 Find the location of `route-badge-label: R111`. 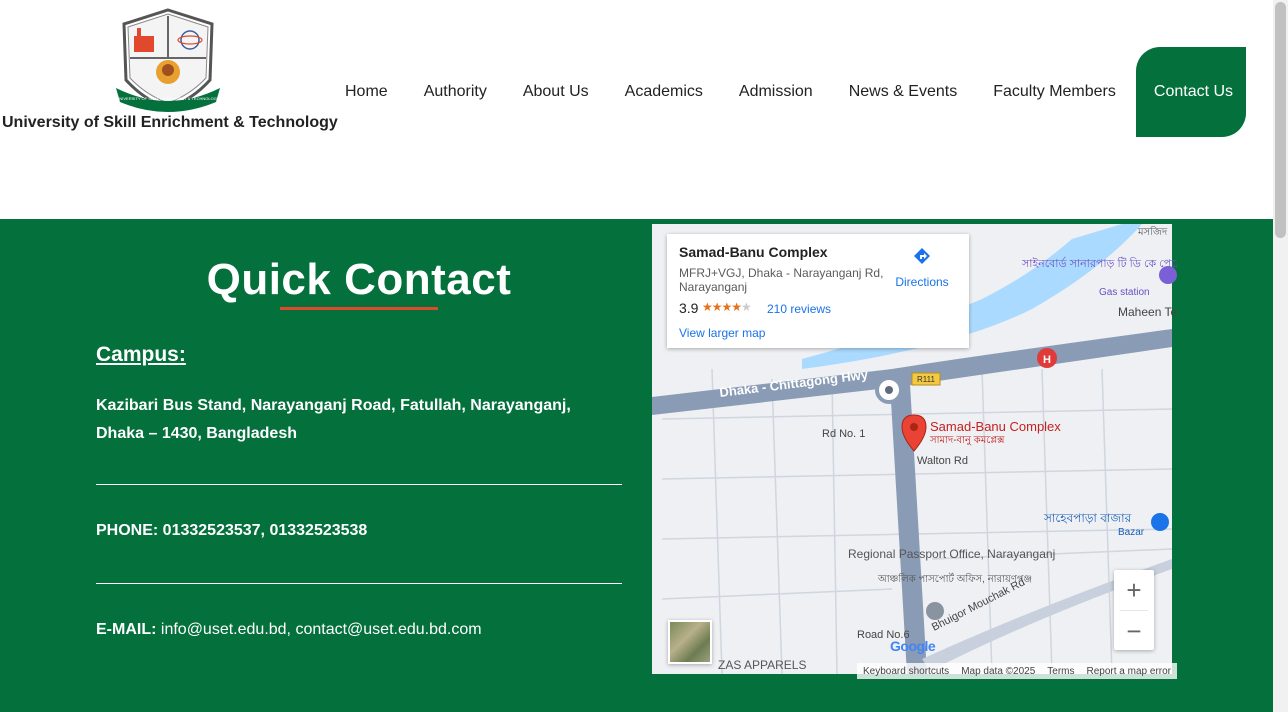

route-badge-label: R111 is located at coordinates (926, 379).